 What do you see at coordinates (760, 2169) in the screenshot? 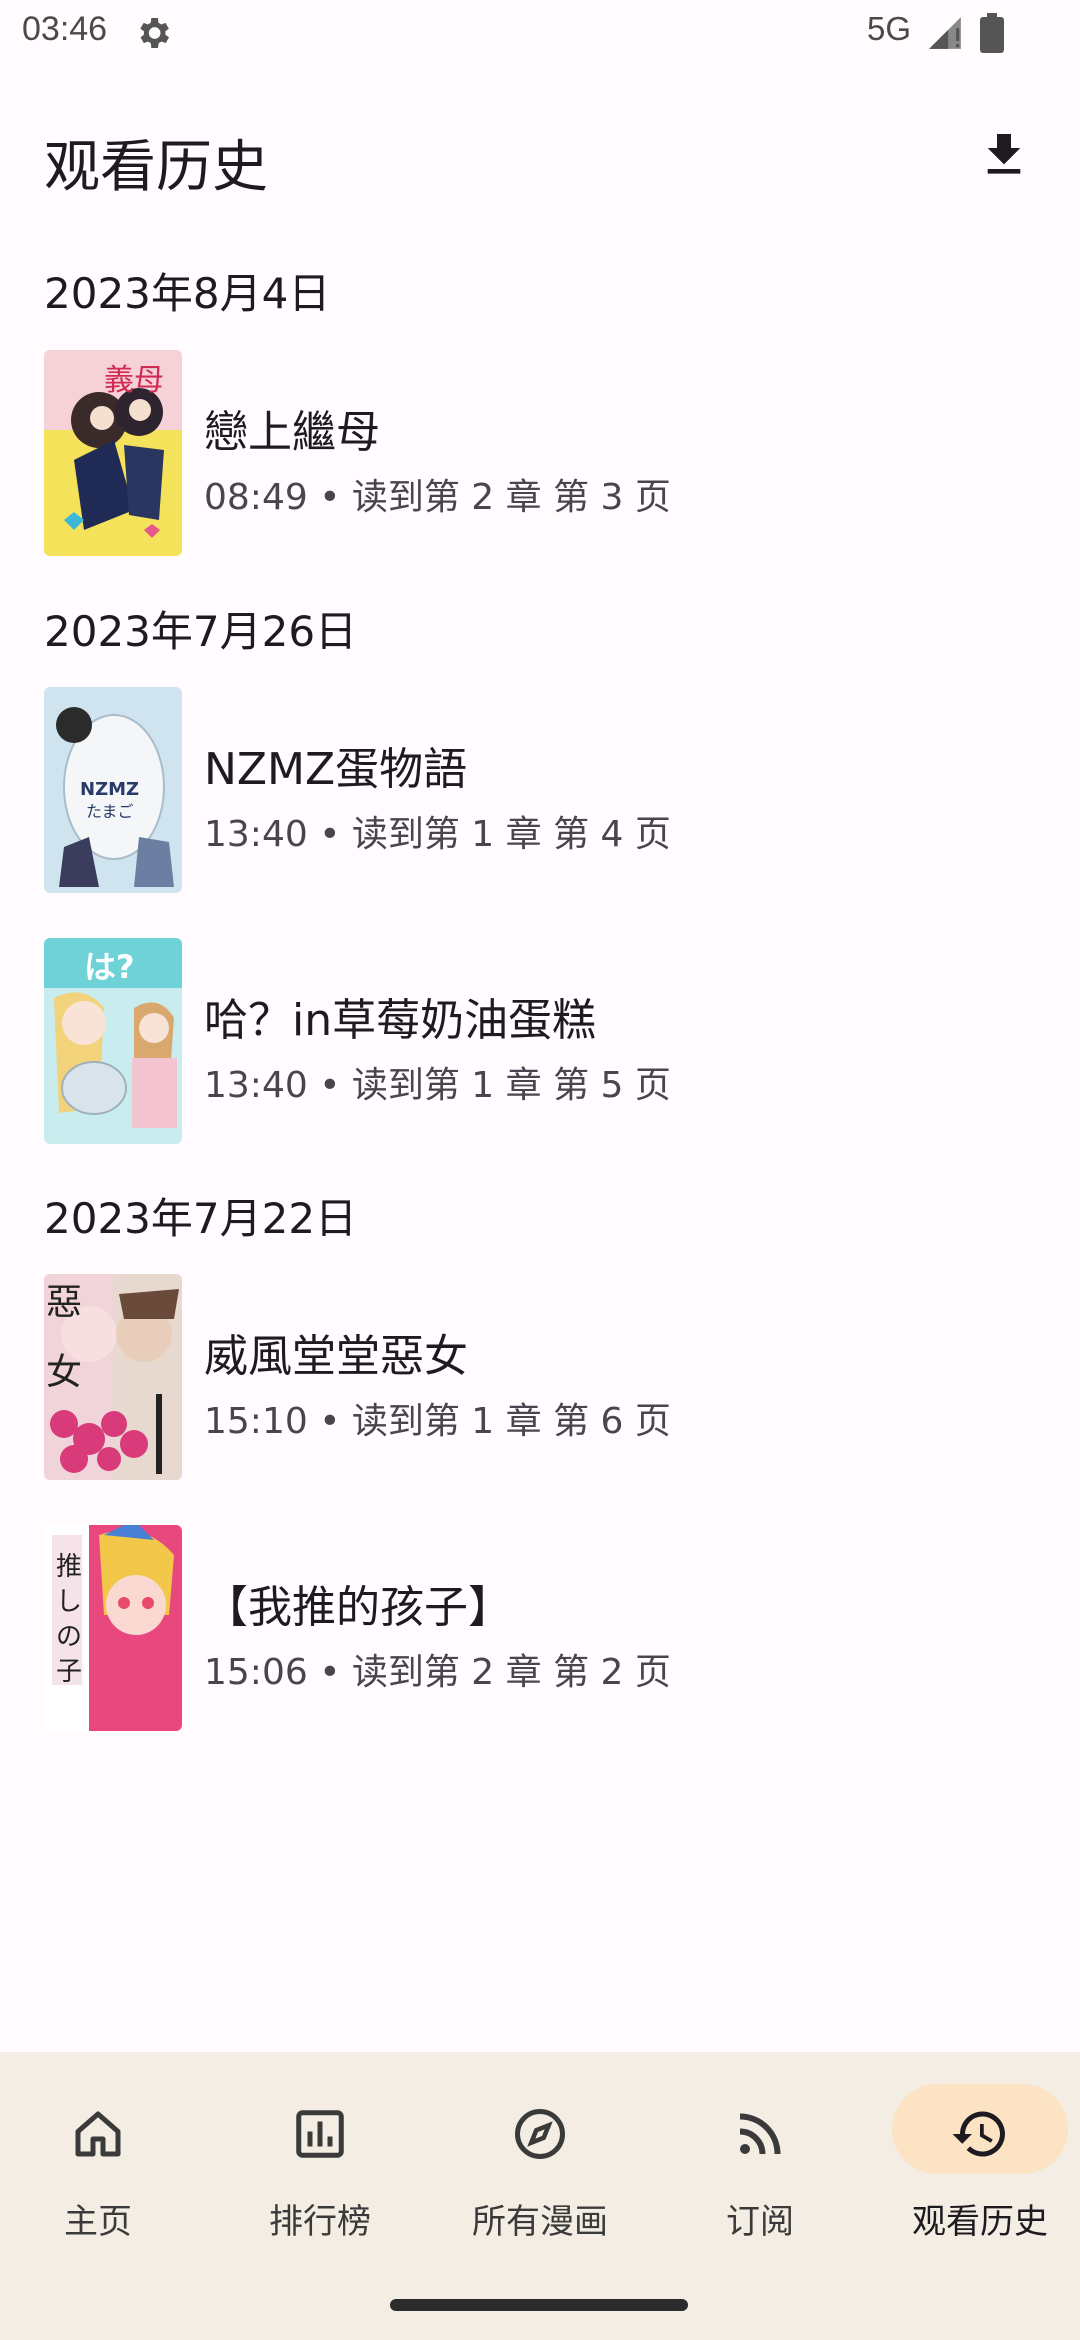
I see `nav-item-subscriptions: 订阅` at bounding box center [760, 2169].